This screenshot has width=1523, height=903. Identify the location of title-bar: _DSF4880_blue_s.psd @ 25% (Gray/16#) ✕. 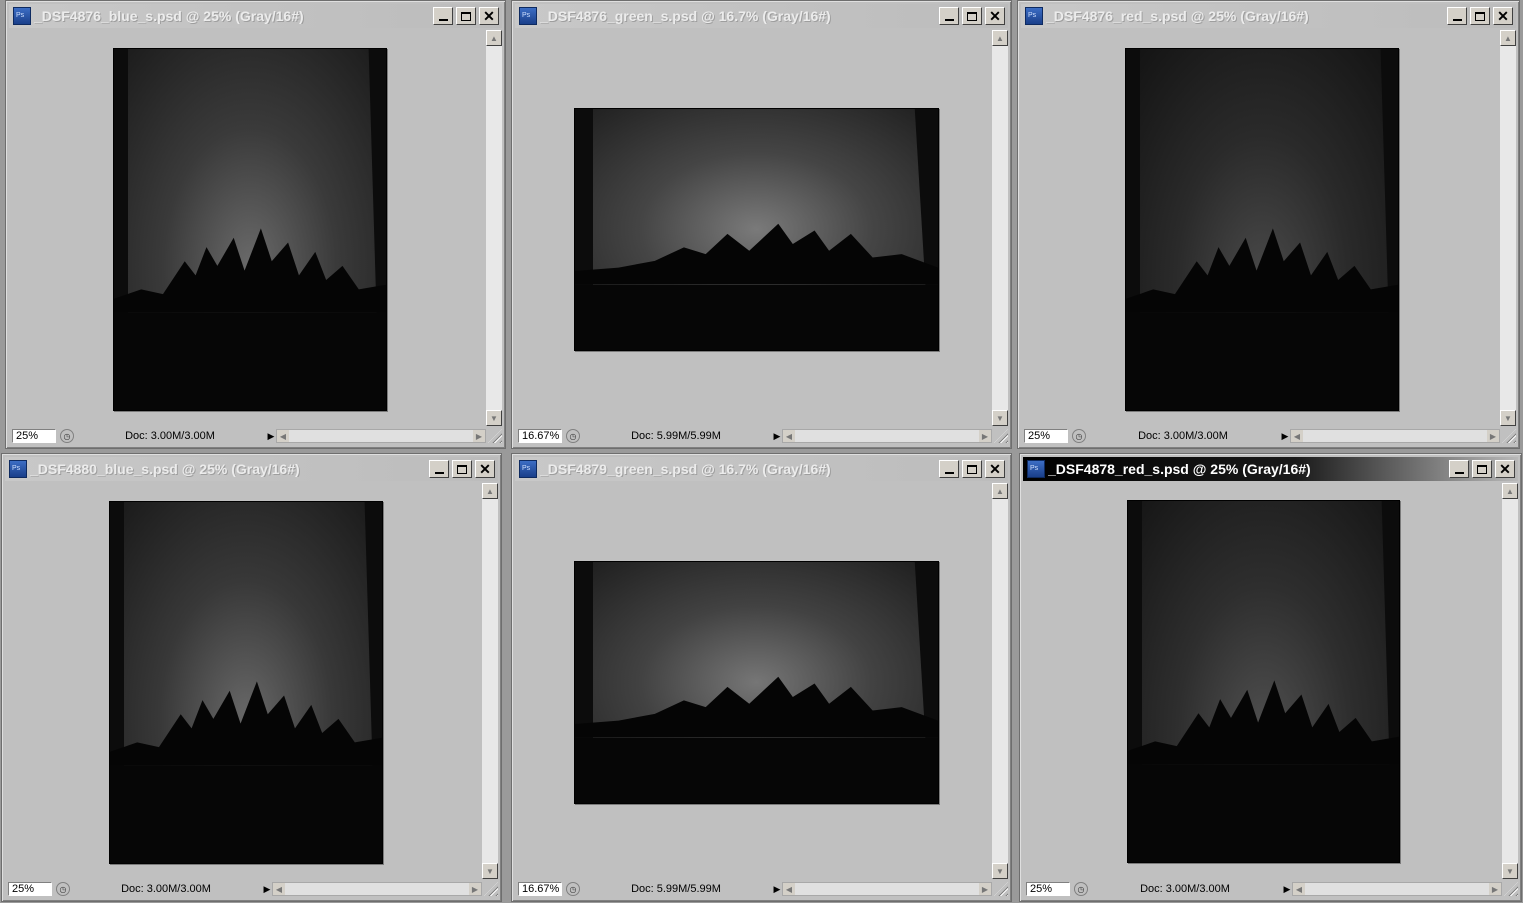
(251, 469).